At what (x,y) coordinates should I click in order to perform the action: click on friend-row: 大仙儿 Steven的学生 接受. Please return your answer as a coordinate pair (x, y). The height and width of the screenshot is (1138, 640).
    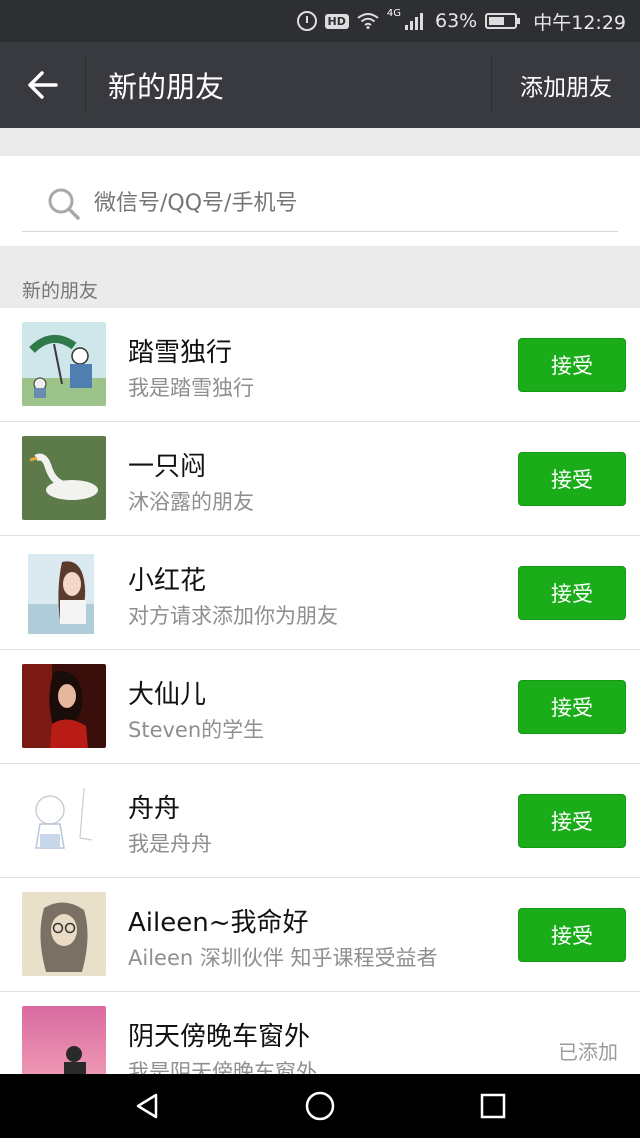
    Looking at the image, I should click on (320, 707).